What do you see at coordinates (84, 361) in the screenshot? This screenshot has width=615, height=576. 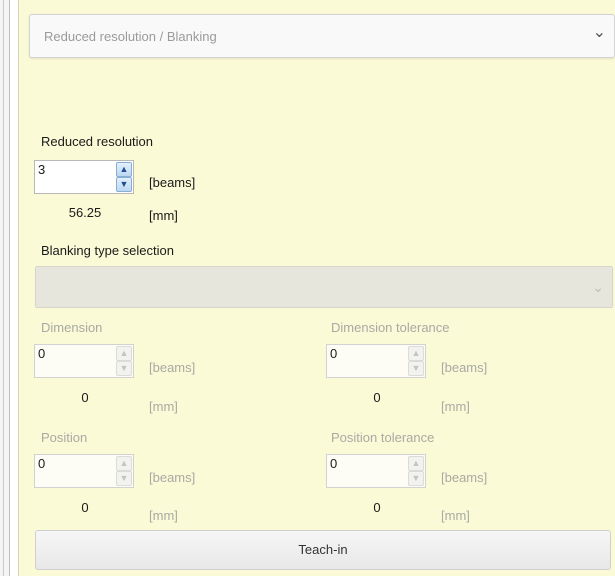 I see `dimension-stepper: 0 ▲ ▼` at bounding box center [84, 361].